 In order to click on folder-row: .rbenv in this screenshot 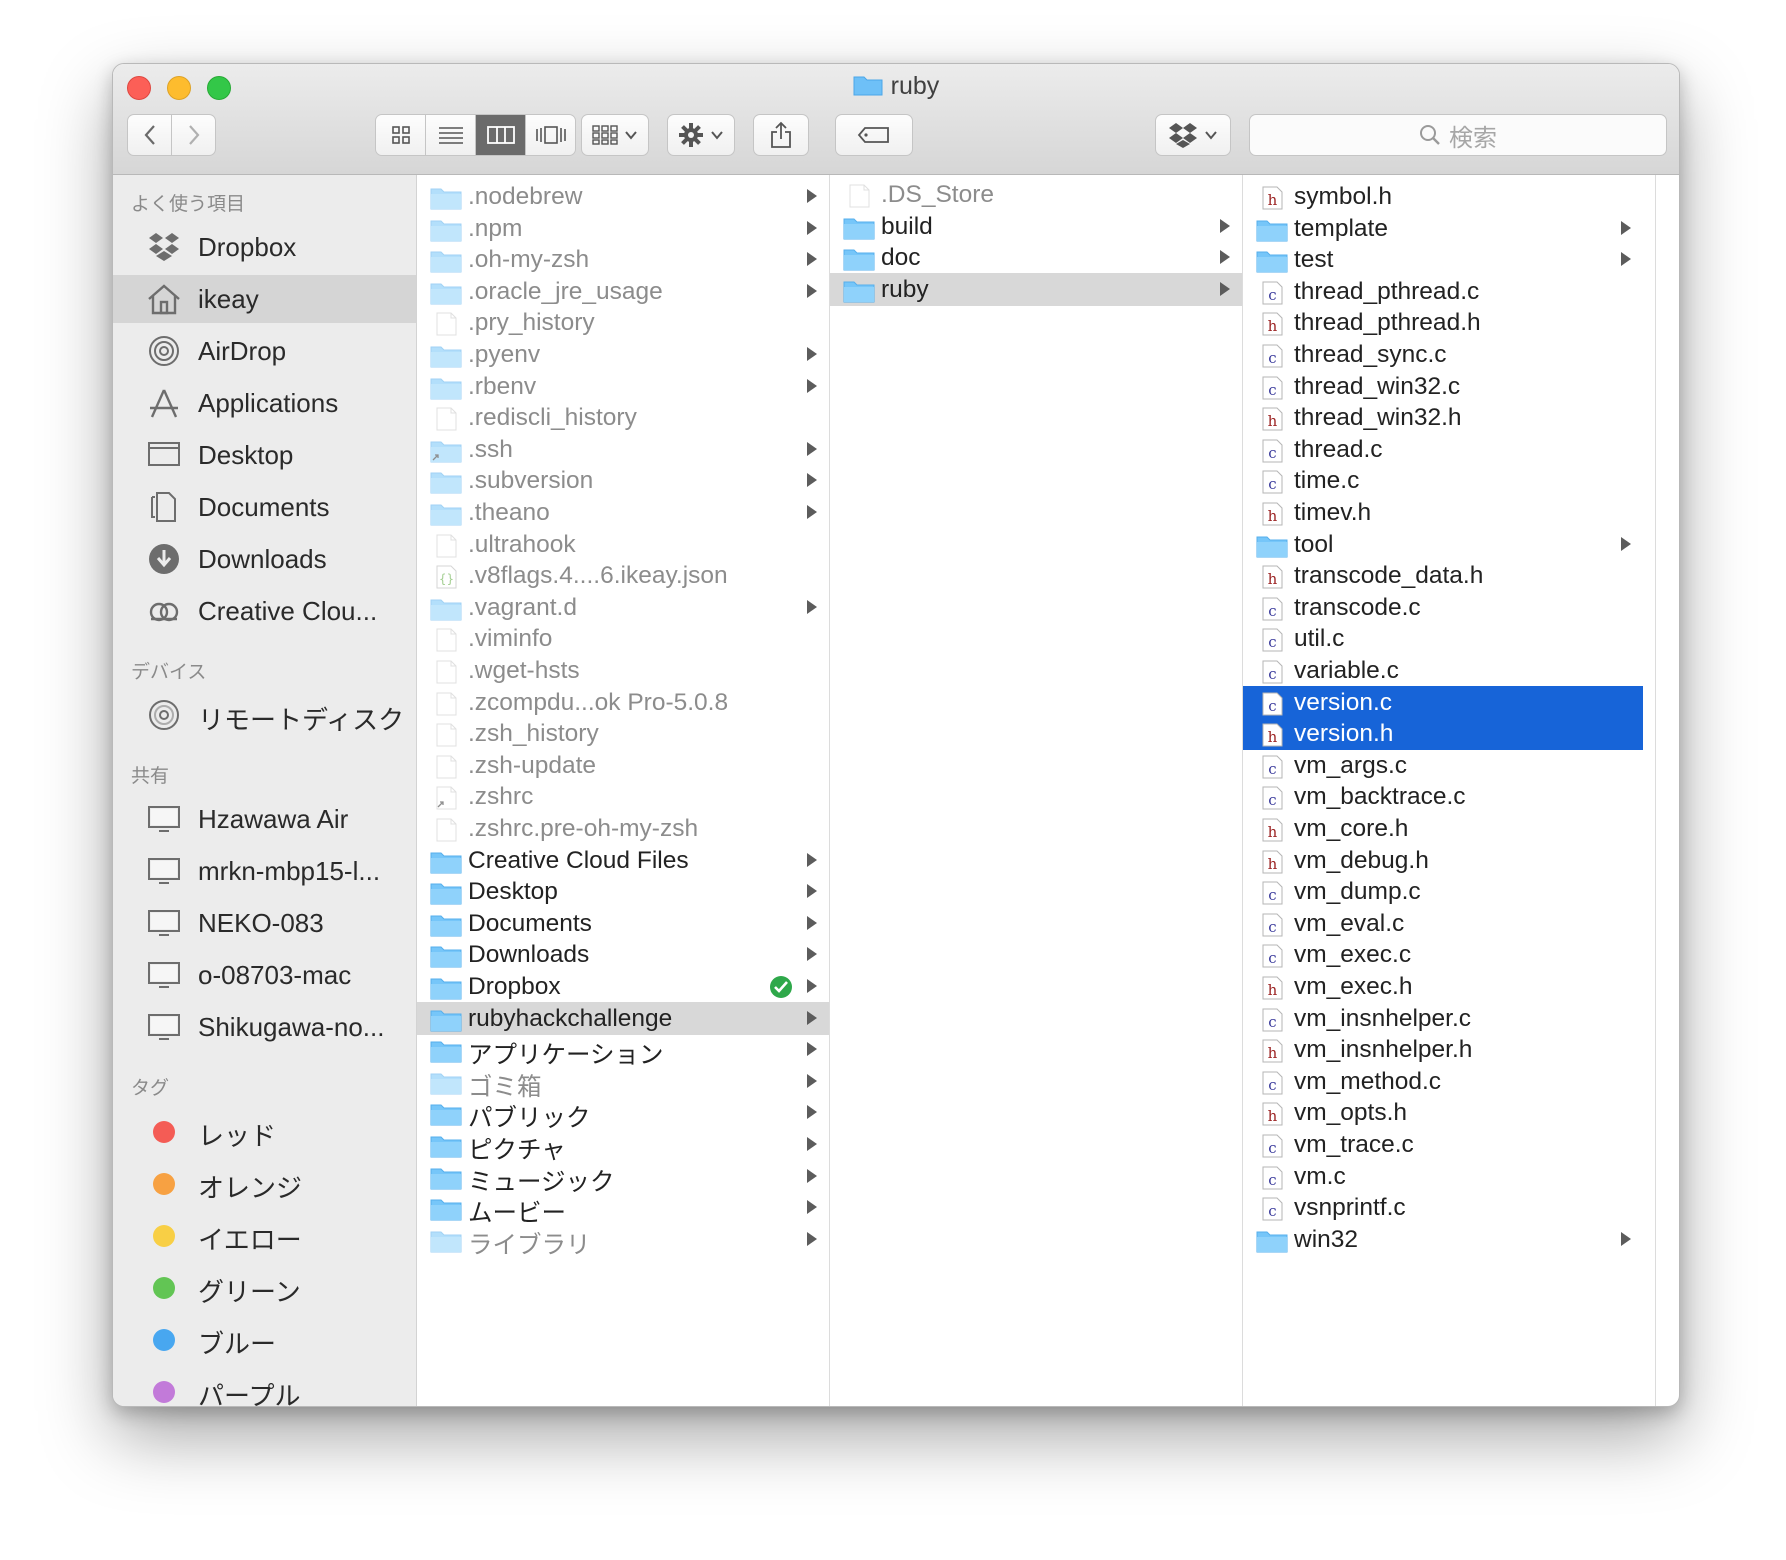, I will do `click(623, 386)`.